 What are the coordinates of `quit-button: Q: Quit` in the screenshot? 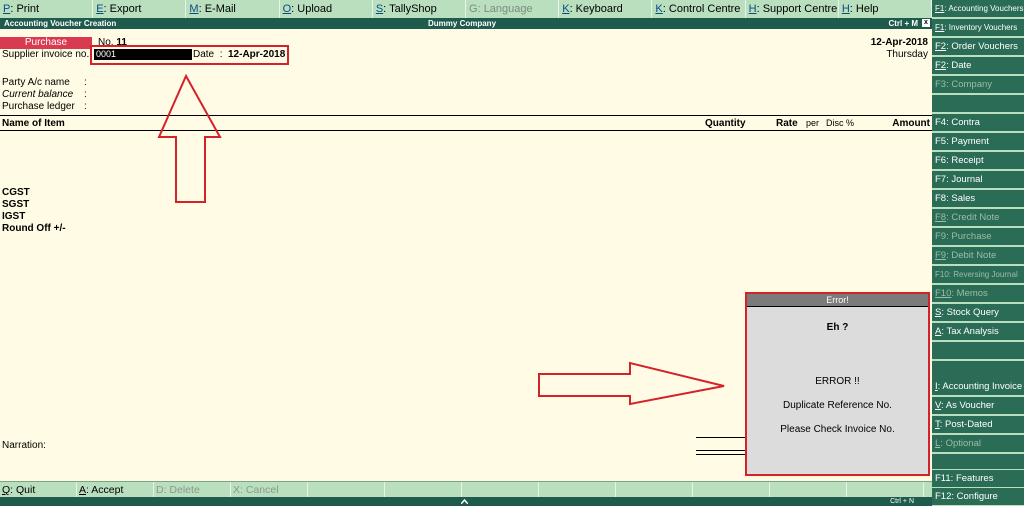 It's located at (38, 490).